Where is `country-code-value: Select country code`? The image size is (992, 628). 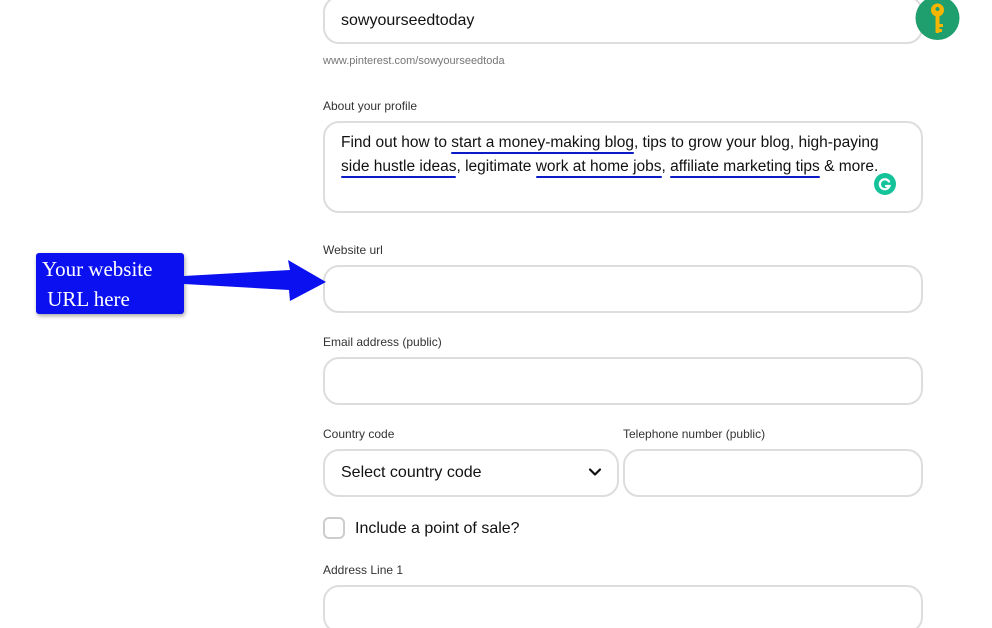
country-code-value: Select country code is located at coordinates (411, 472).